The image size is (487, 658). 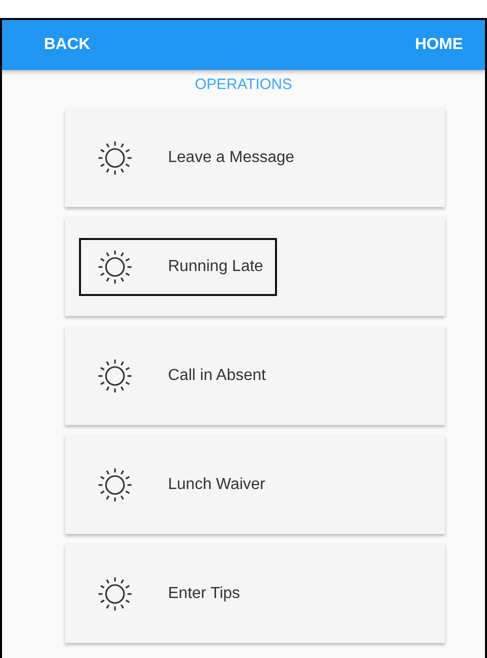 I want to click on operation-card: Leave a Message, so click(x=255, y=157).